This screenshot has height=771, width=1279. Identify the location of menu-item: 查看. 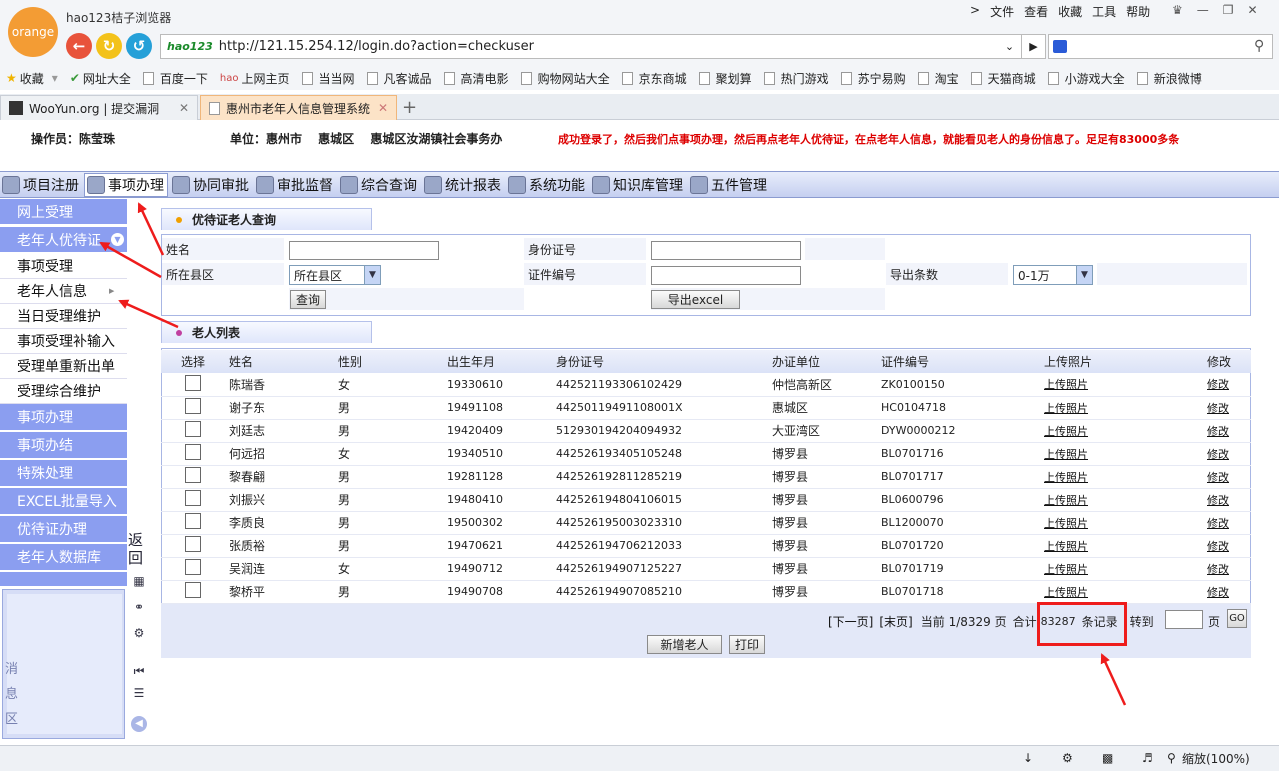
(1036, 11).